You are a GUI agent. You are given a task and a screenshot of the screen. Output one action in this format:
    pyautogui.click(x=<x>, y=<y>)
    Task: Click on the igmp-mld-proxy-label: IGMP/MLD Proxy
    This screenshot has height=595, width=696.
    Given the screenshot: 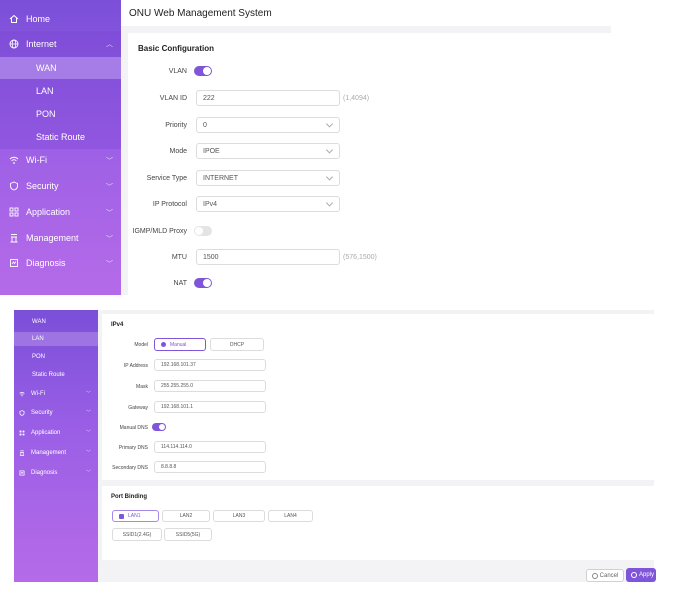 What is the action you would take?
    pyautogui.click(x=159, y=231)
    